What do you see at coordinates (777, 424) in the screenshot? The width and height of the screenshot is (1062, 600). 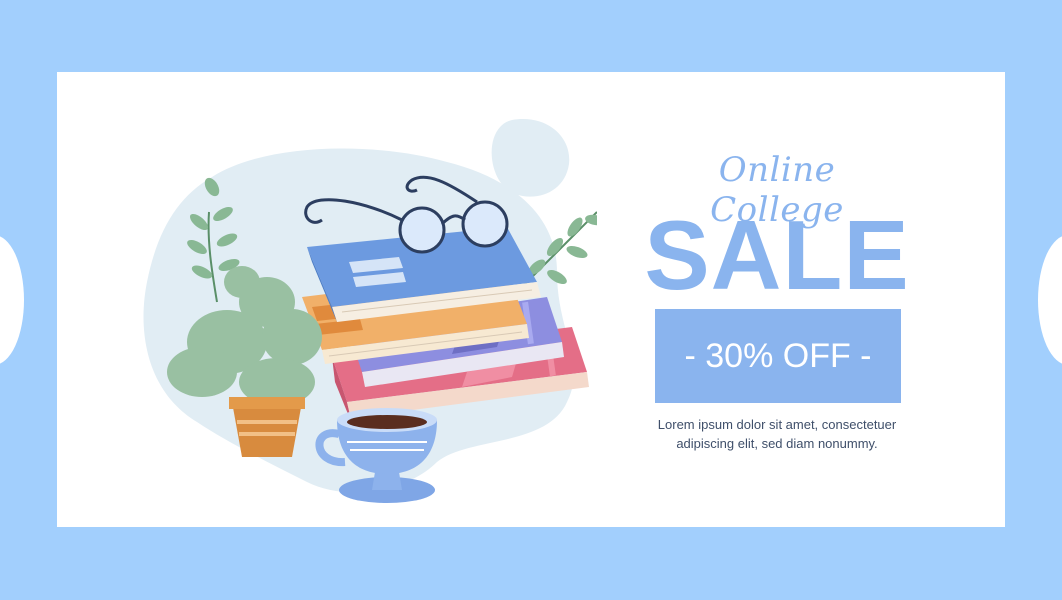 I see `description-line: Lorem ipsum dolor sit amet, consectetuer` at bounding box center [777, 424].